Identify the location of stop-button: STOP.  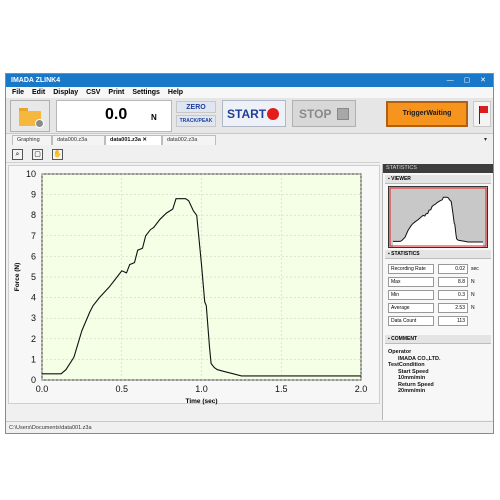
(324, 113).